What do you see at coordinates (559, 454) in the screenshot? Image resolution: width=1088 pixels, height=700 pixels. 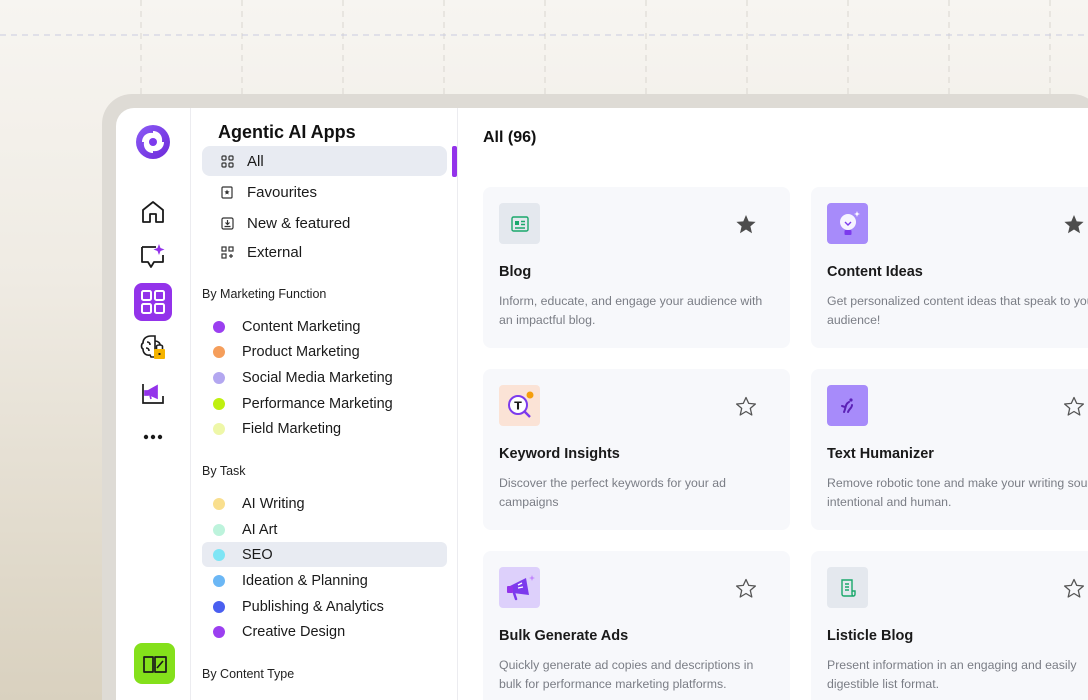 I see `card-title: Keyword Insights` at bounding box center [559, 454].